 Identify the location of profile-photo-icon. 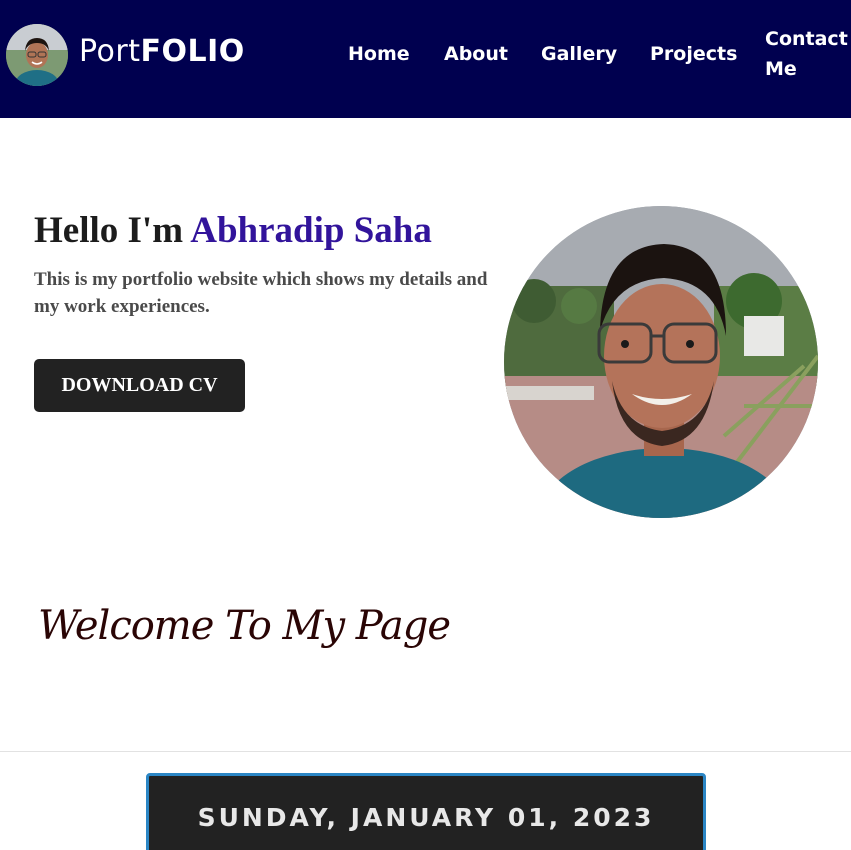
(661, 362).